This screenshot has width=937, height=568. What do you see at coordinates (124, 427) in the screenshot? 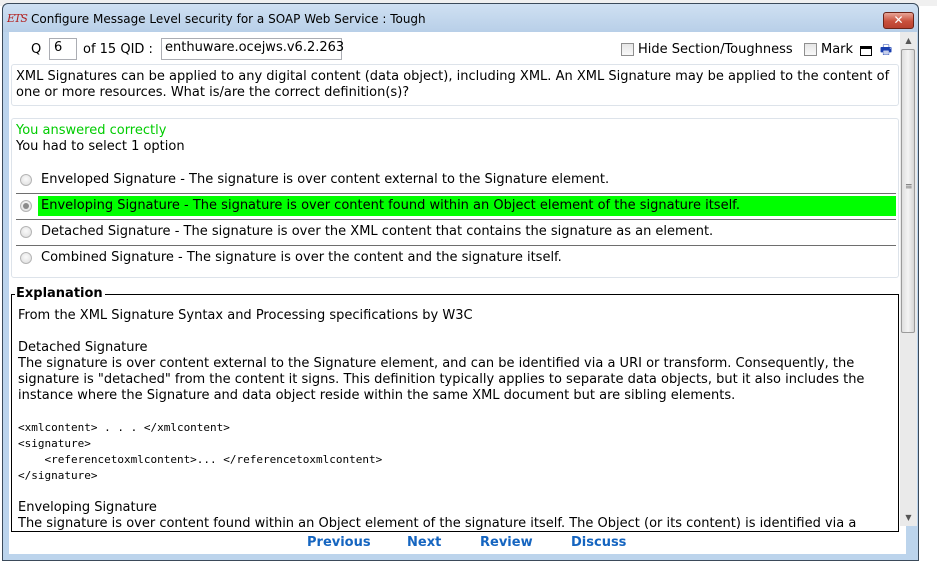
I see `code-line: <xmlcontent> . . . </xmlcontent>` at bounding box center [124, 427].